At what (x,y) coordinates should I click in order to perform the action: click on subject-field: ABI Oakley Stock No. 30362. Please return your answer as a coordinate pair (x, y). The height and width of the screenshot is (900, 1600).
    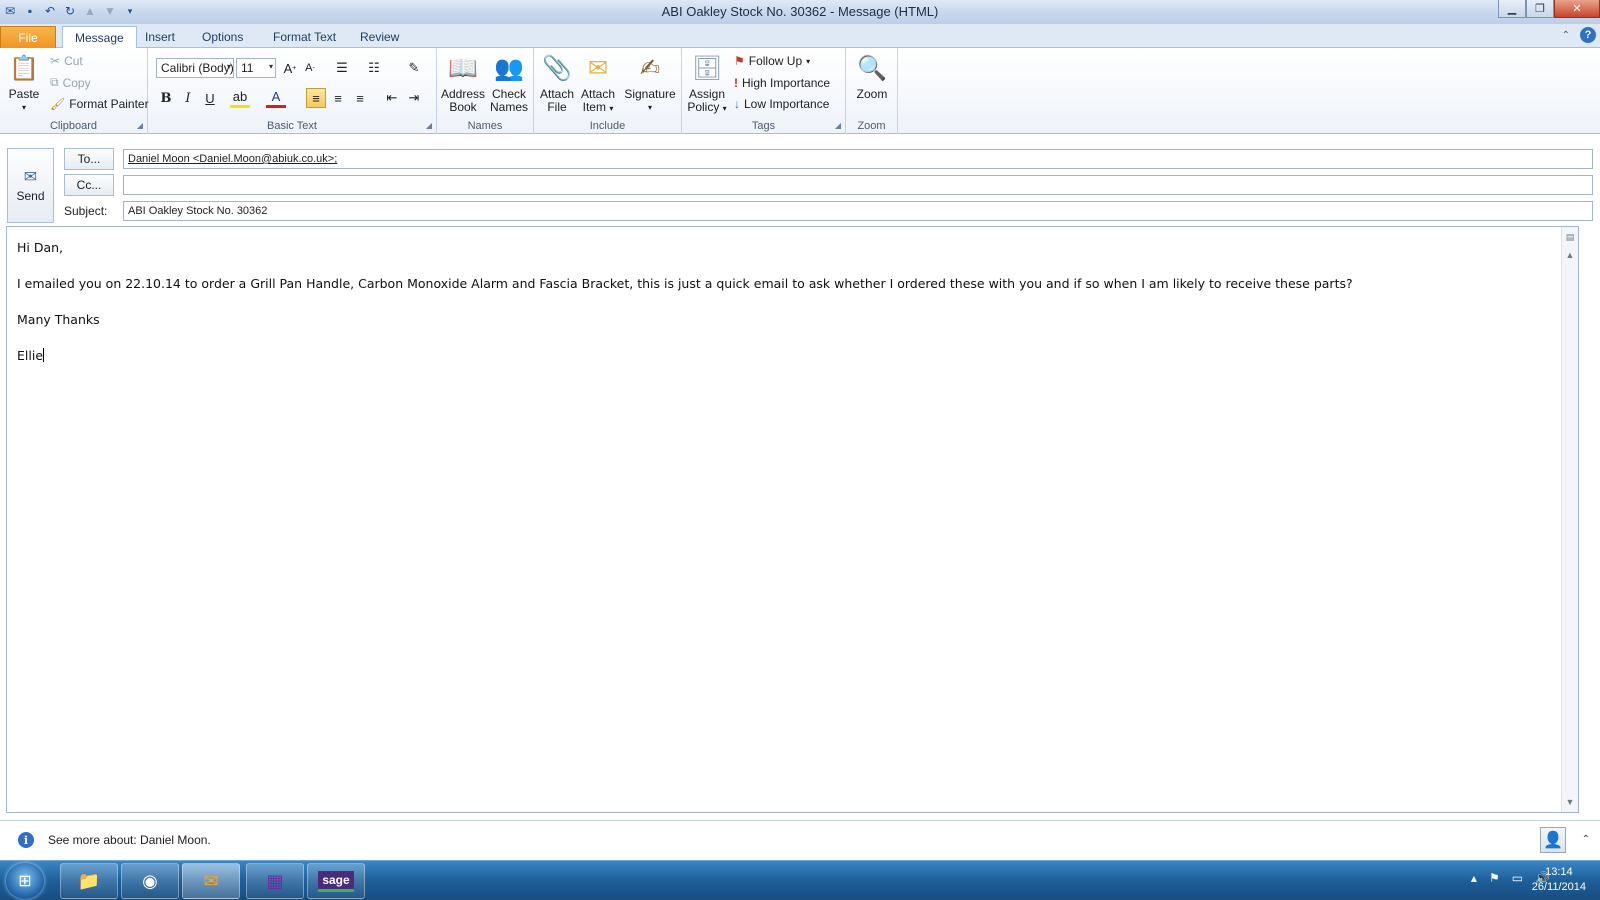
    Looking at the image, I should click on (858, 211).